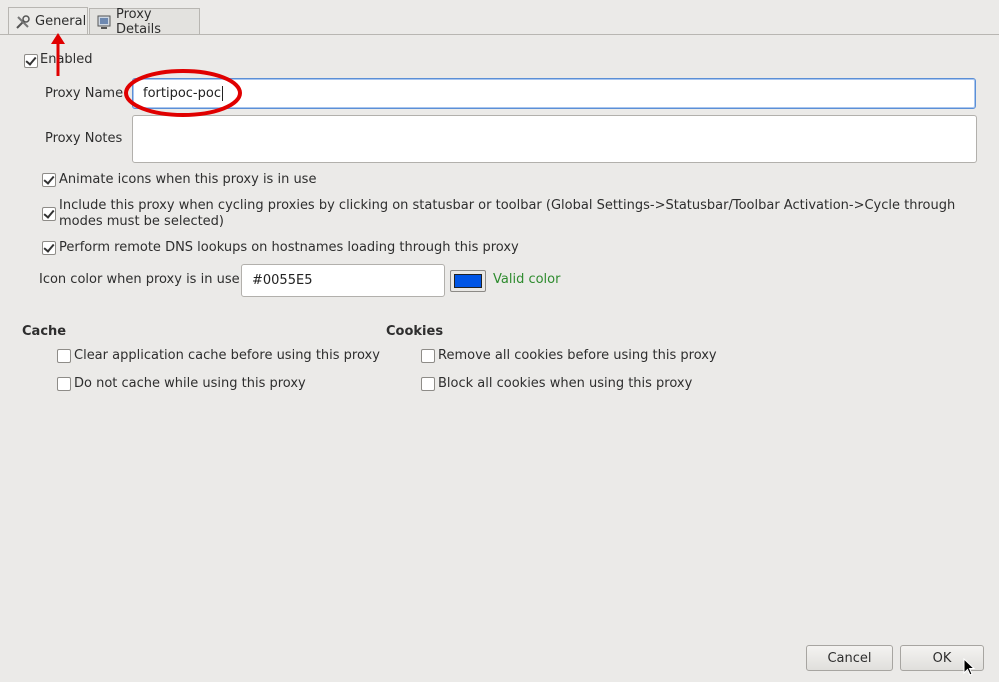 This screenshot has width=999, height=682. What do you see at coordinates (554, 93) in the screenshot?
I see `proxy-name-input: fortipoc-poc` at bounding box center [554, 93].